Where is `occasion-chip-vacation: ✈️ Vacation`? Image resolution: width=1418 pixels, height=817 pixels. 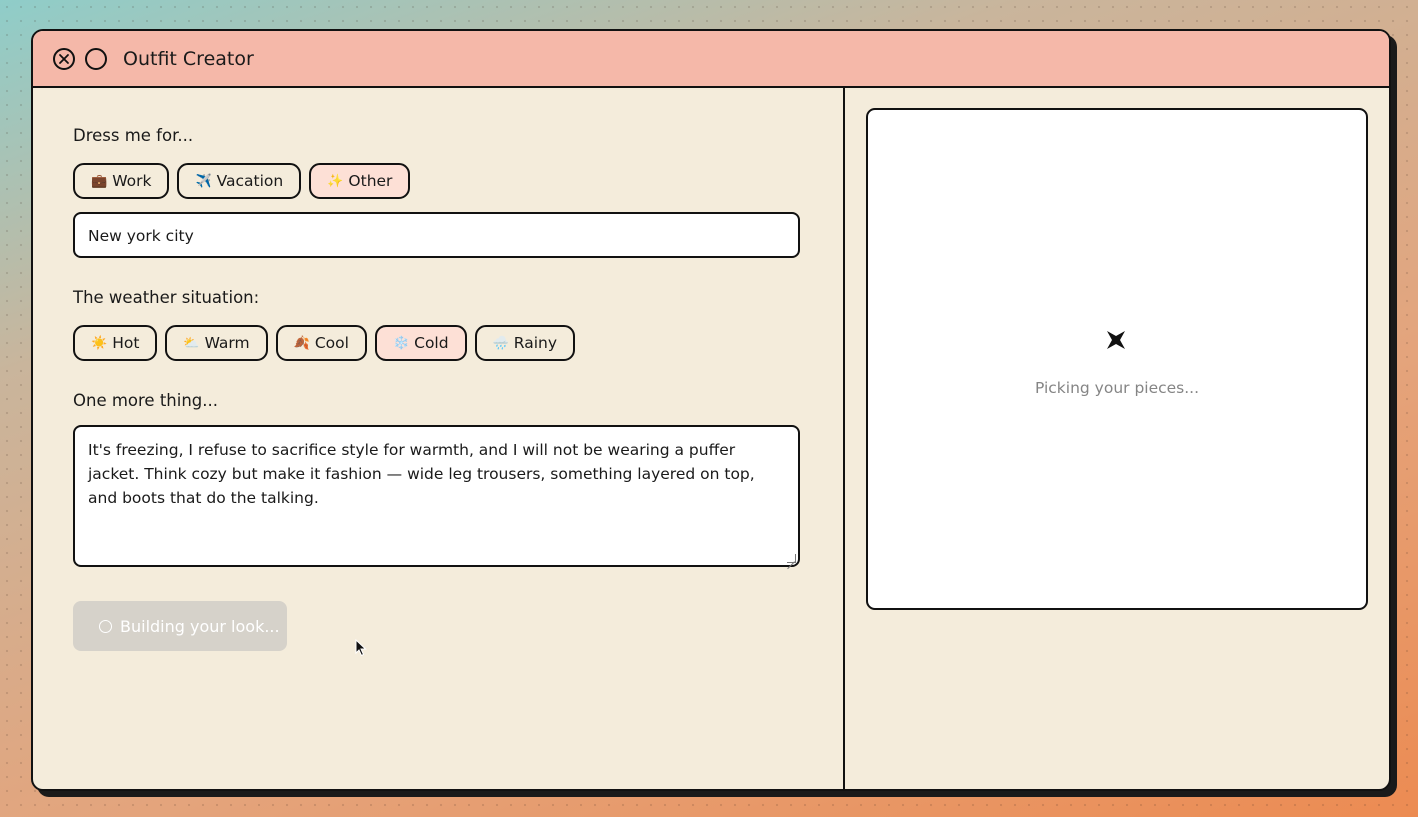 occasion-chip-vacation: ✈️ Vacation is located at coordinates (239, 181).